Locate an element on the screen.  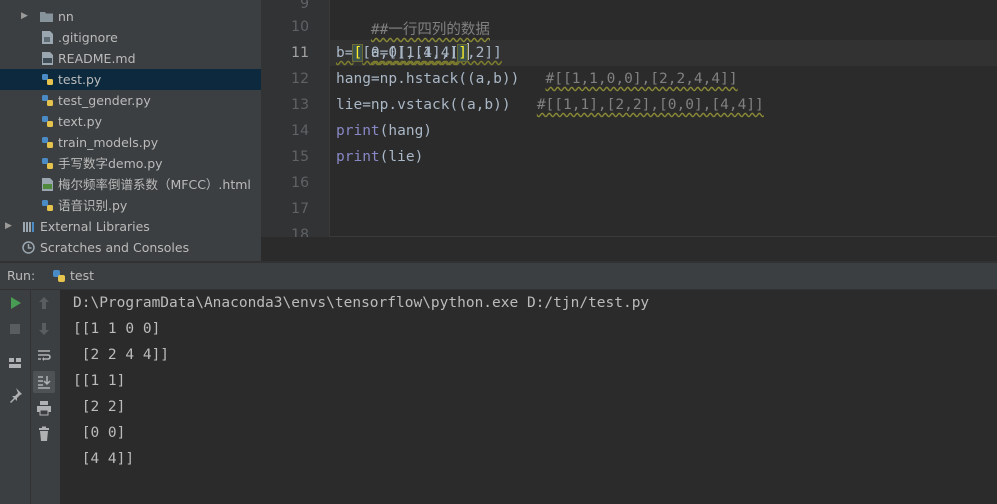
console-line: [0 0] is located at coordinates (99, 433).